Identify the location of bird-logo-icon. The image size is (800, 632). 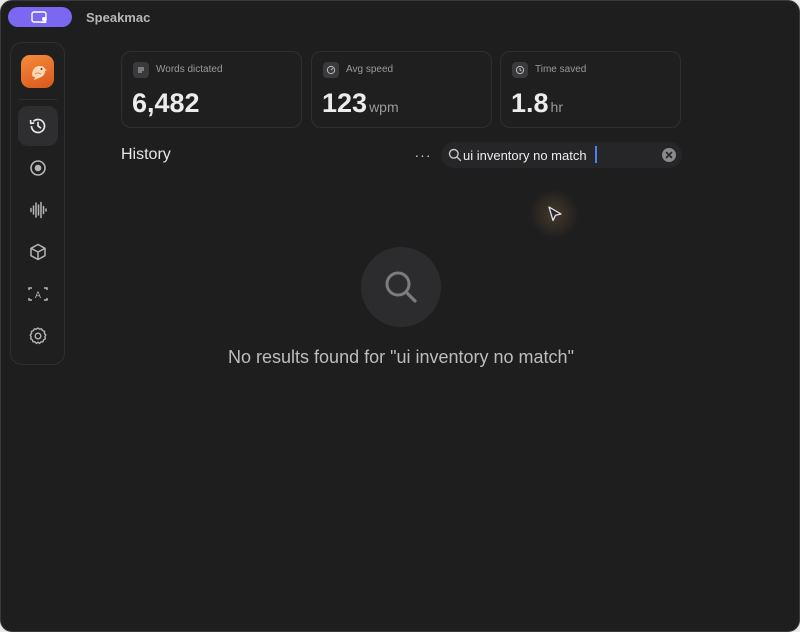
(39, 72).